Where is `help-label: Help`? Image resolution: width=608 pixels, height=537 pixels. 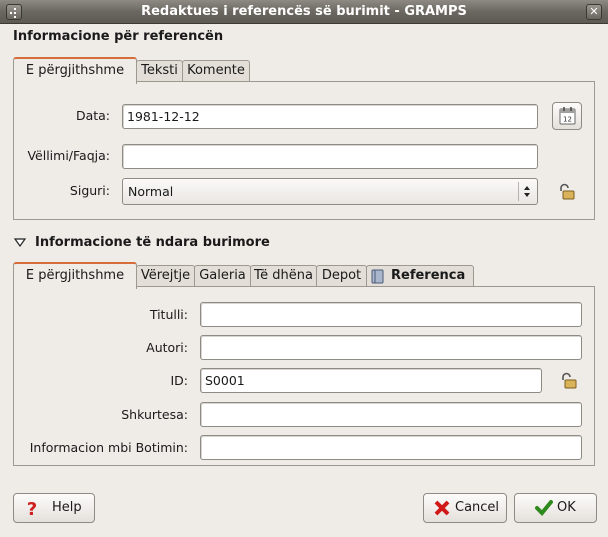
help-label: Help is located at coordinates (67, 507).